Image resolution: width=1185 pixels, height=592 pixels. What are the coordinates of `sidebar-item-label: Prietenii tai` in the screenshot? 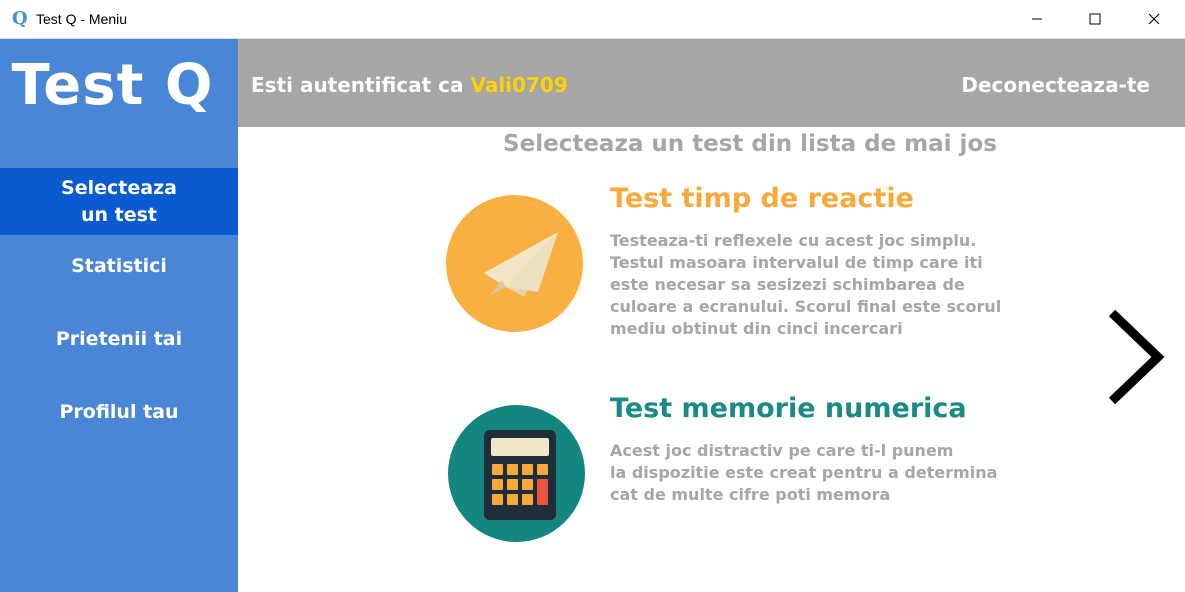 It's located at (119, 339).